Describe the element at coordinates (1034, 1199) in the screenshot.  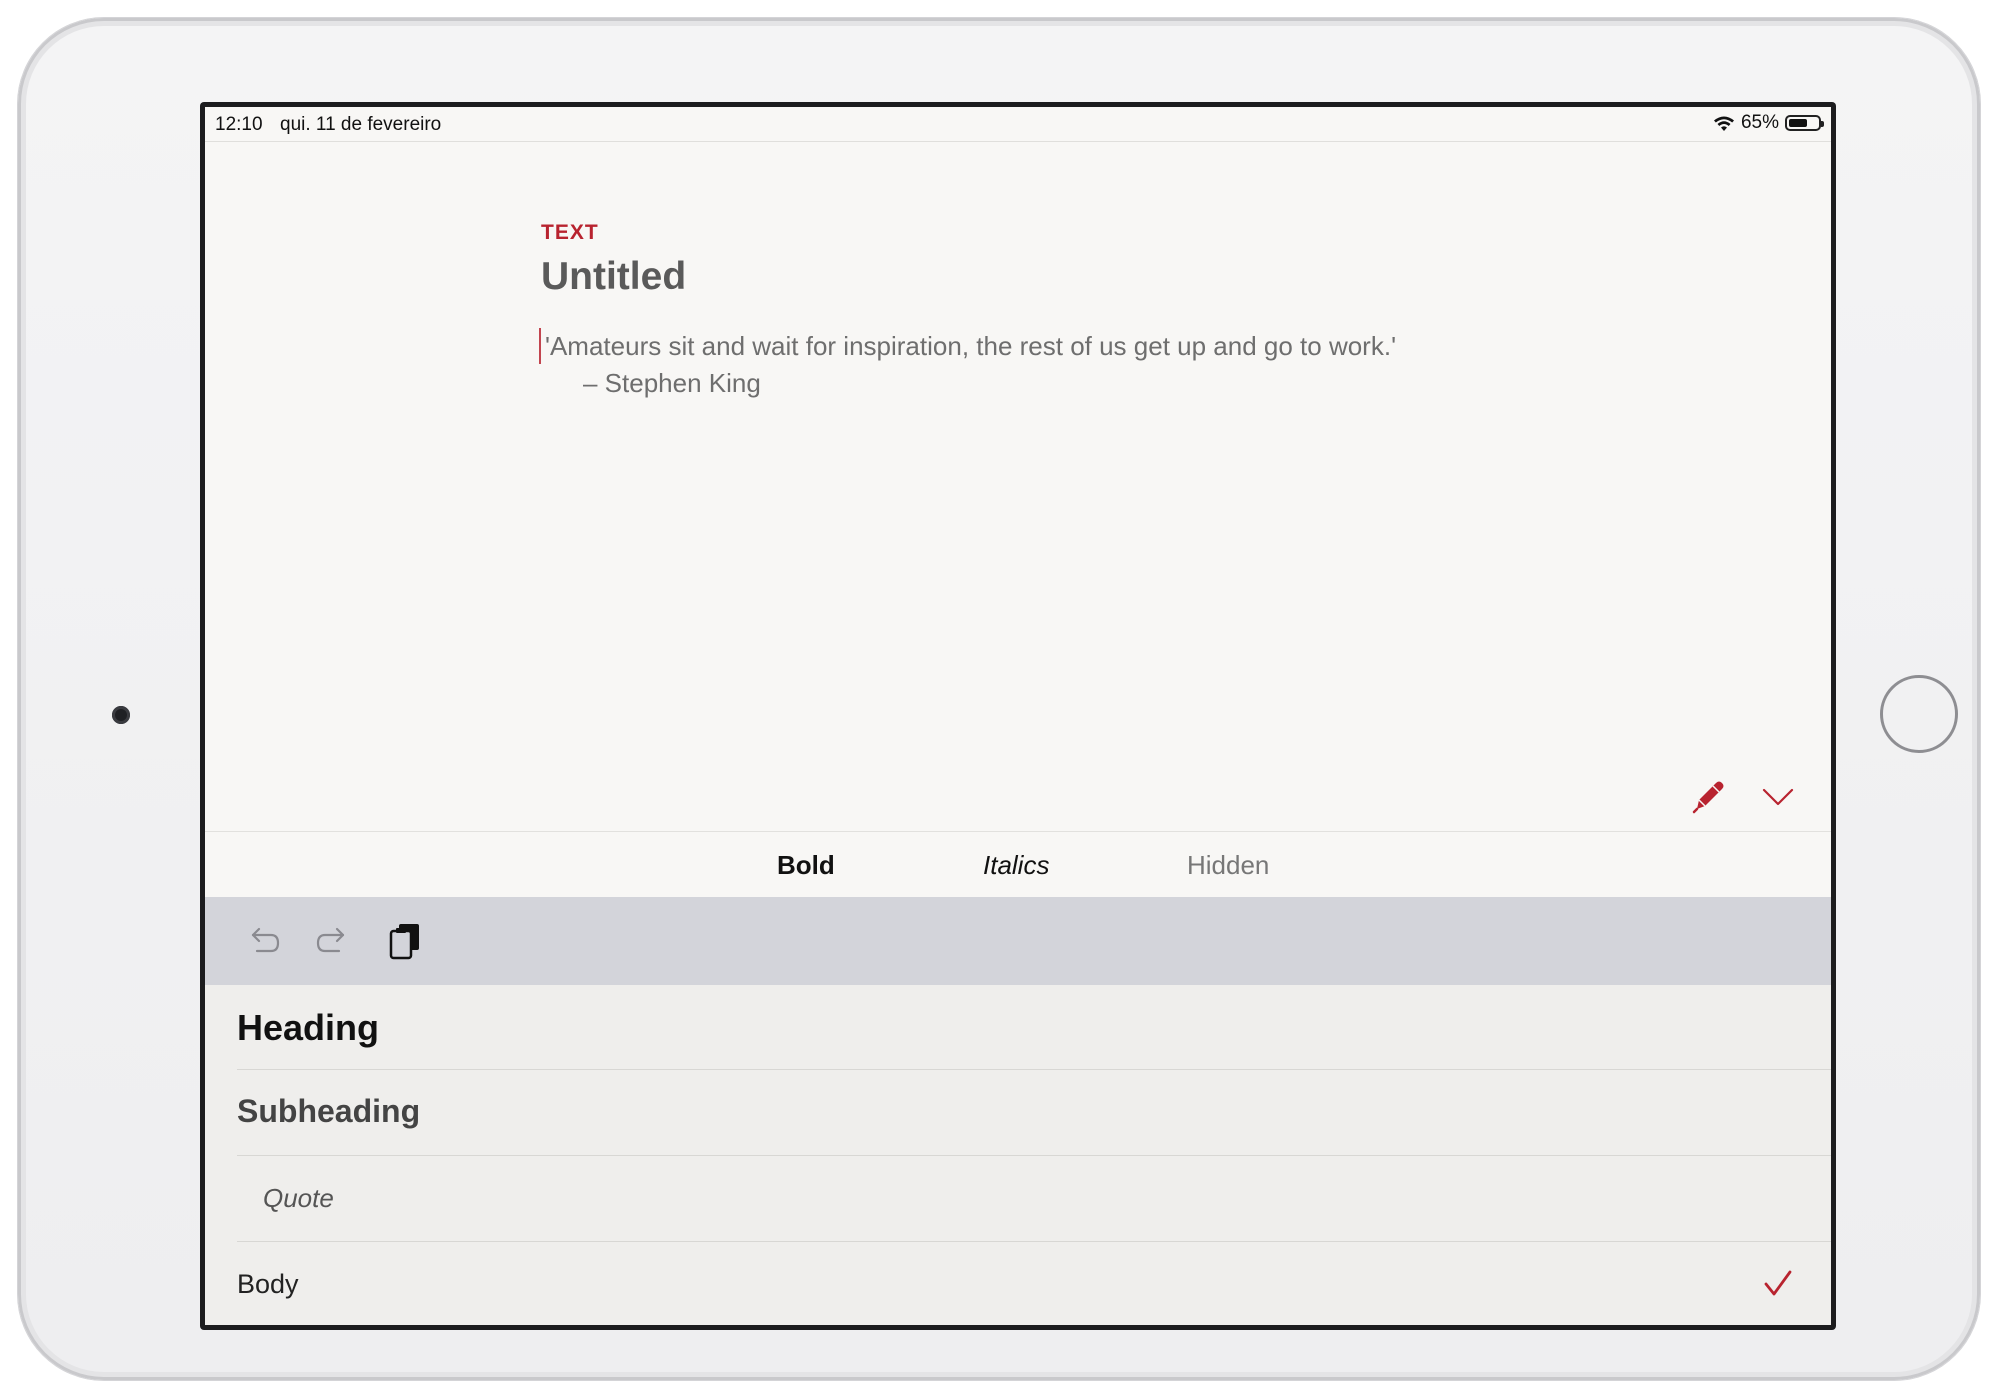
I see `style-option-quote: Quote` at that location.